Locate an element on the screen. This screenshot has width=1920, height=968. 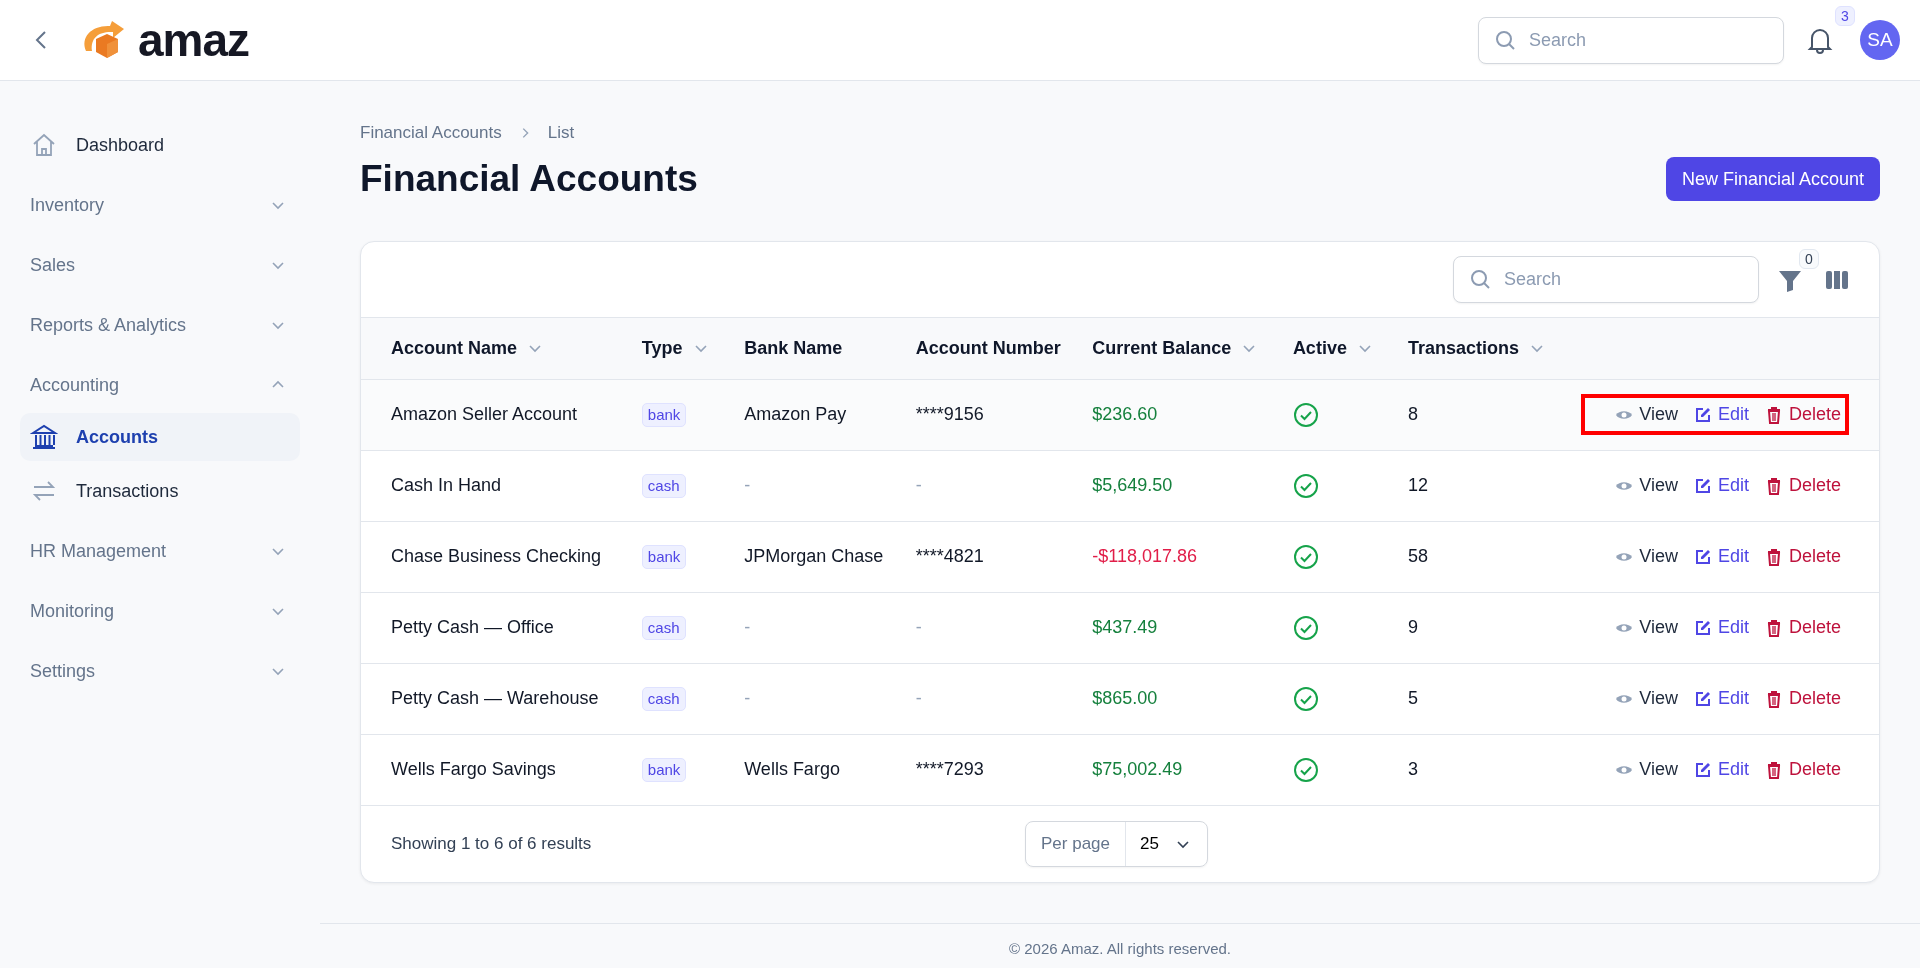
balance-cell: -$118,017.86 is located at coordinates (1144, 556).